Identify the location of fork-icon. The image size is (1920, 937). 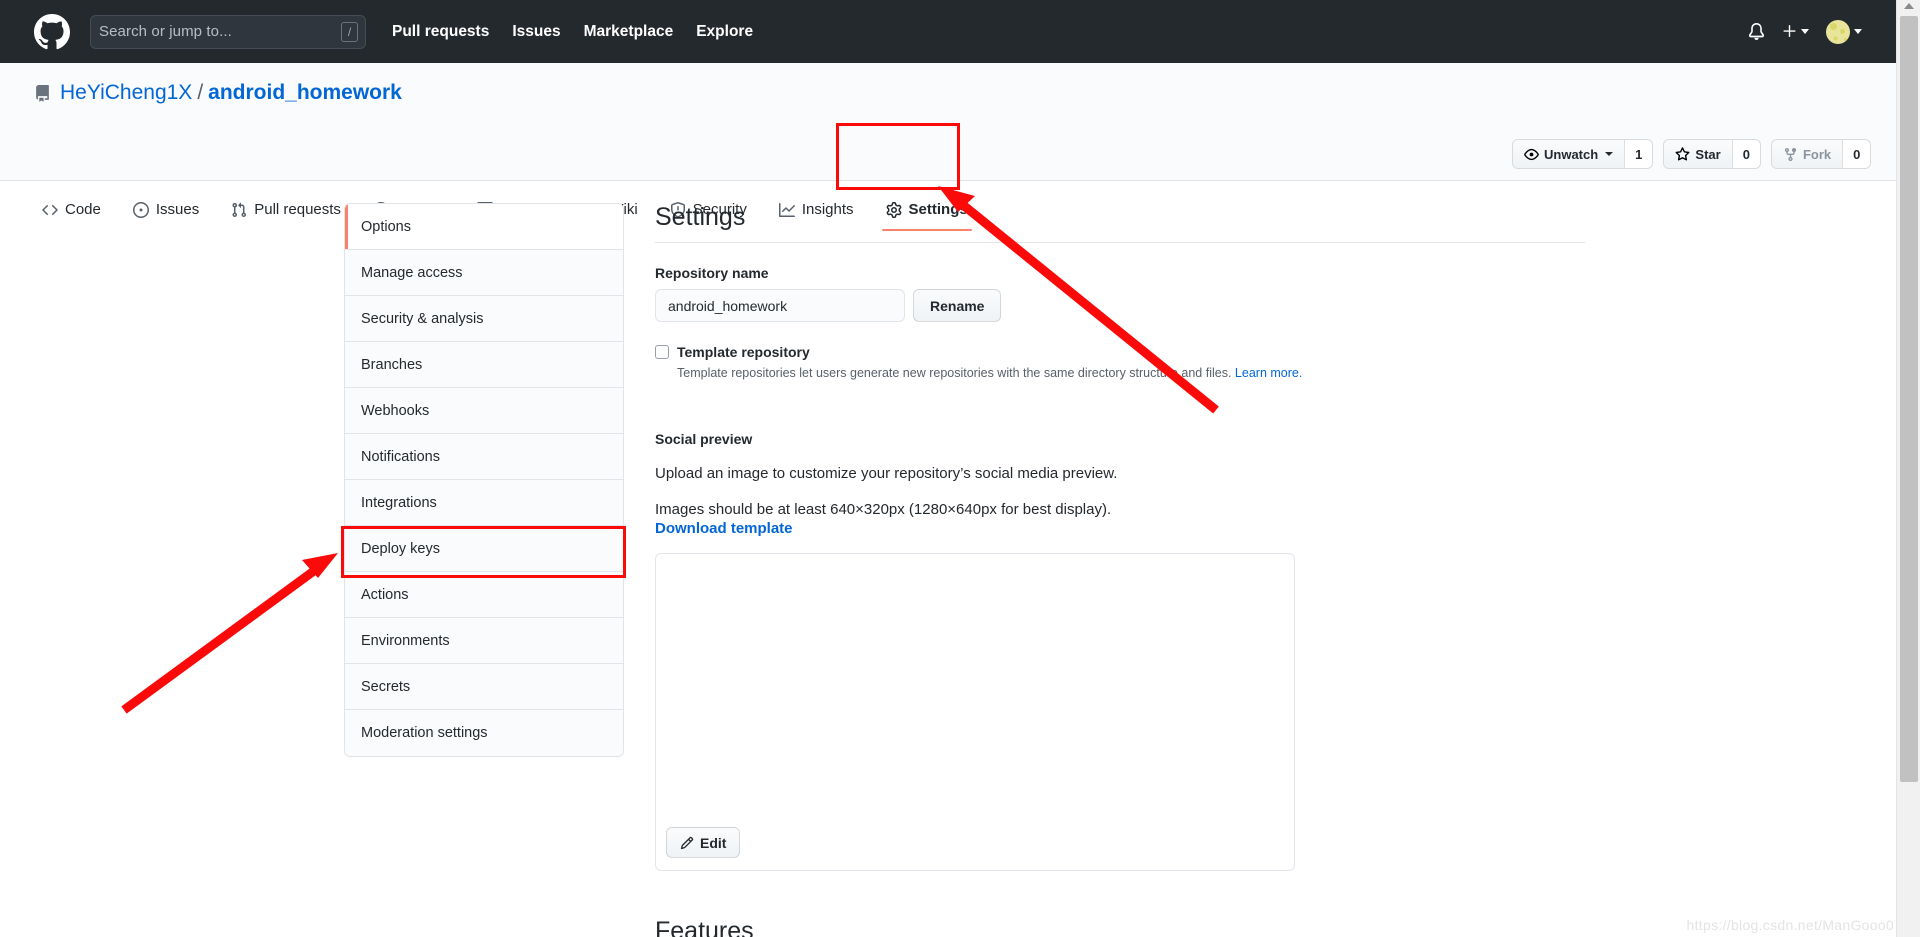
(1790, 154).